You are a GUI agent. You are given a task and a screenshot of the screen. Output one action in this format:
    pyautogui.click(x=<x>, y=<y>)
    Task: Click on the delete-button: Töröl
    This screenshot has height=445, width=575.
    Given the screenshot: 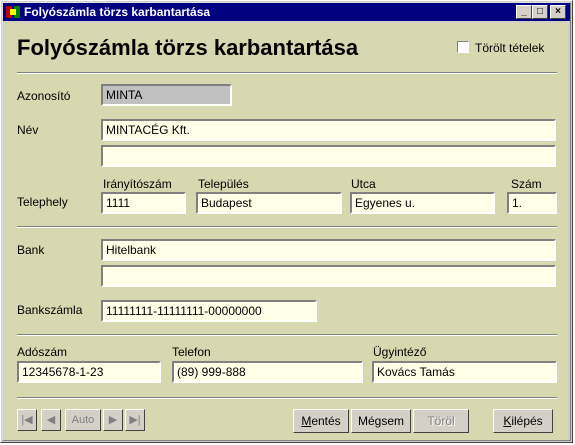 What is the action you would take?
    pyautogui.click(x=441, y=421)
    